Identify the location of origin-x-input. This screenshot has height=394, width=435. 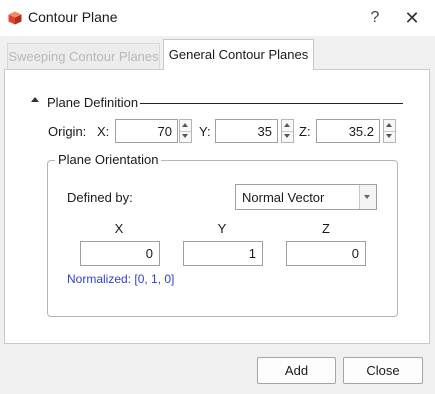
(146, 131).